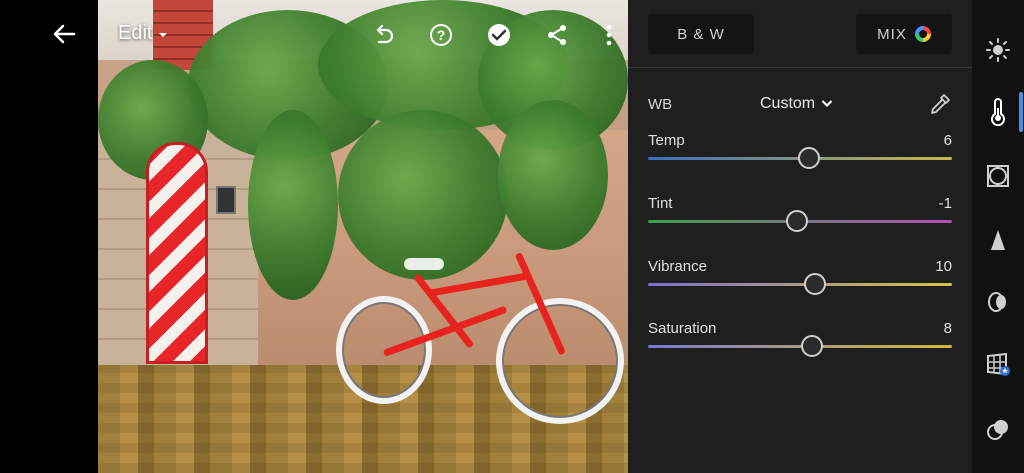 This screenshot has width=1024, height=473. What do you see at coordinates (557, 35) in the screenshot?
I see `share-icon` at bounding box center [557, 35].